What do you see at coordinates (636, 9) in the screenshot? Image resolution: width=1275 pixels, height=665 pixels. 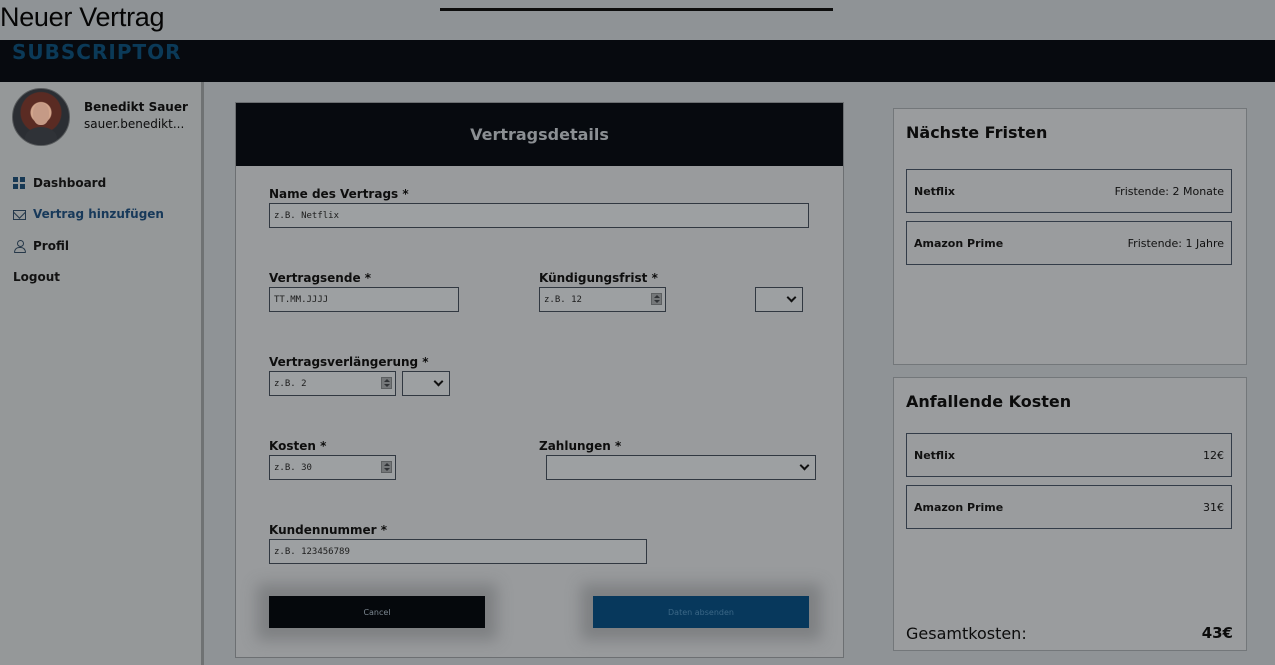 I see `top-divider` at bounding box center [636, 9].